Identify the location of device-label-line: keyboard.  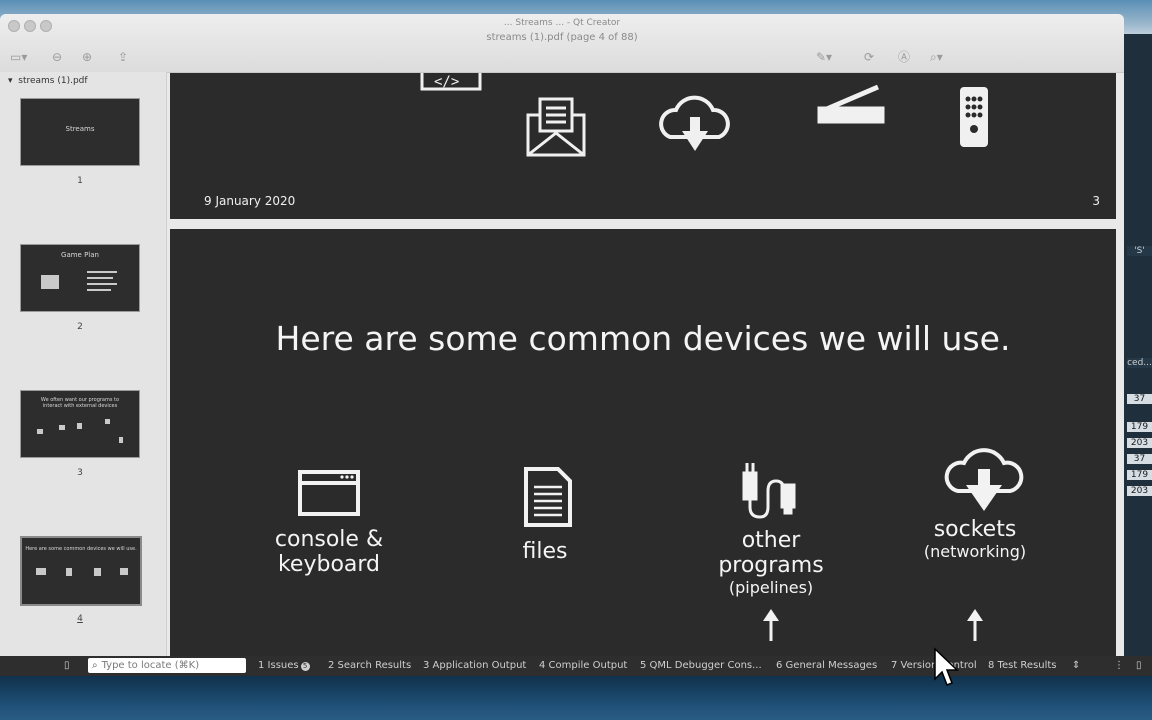
(329, 564).